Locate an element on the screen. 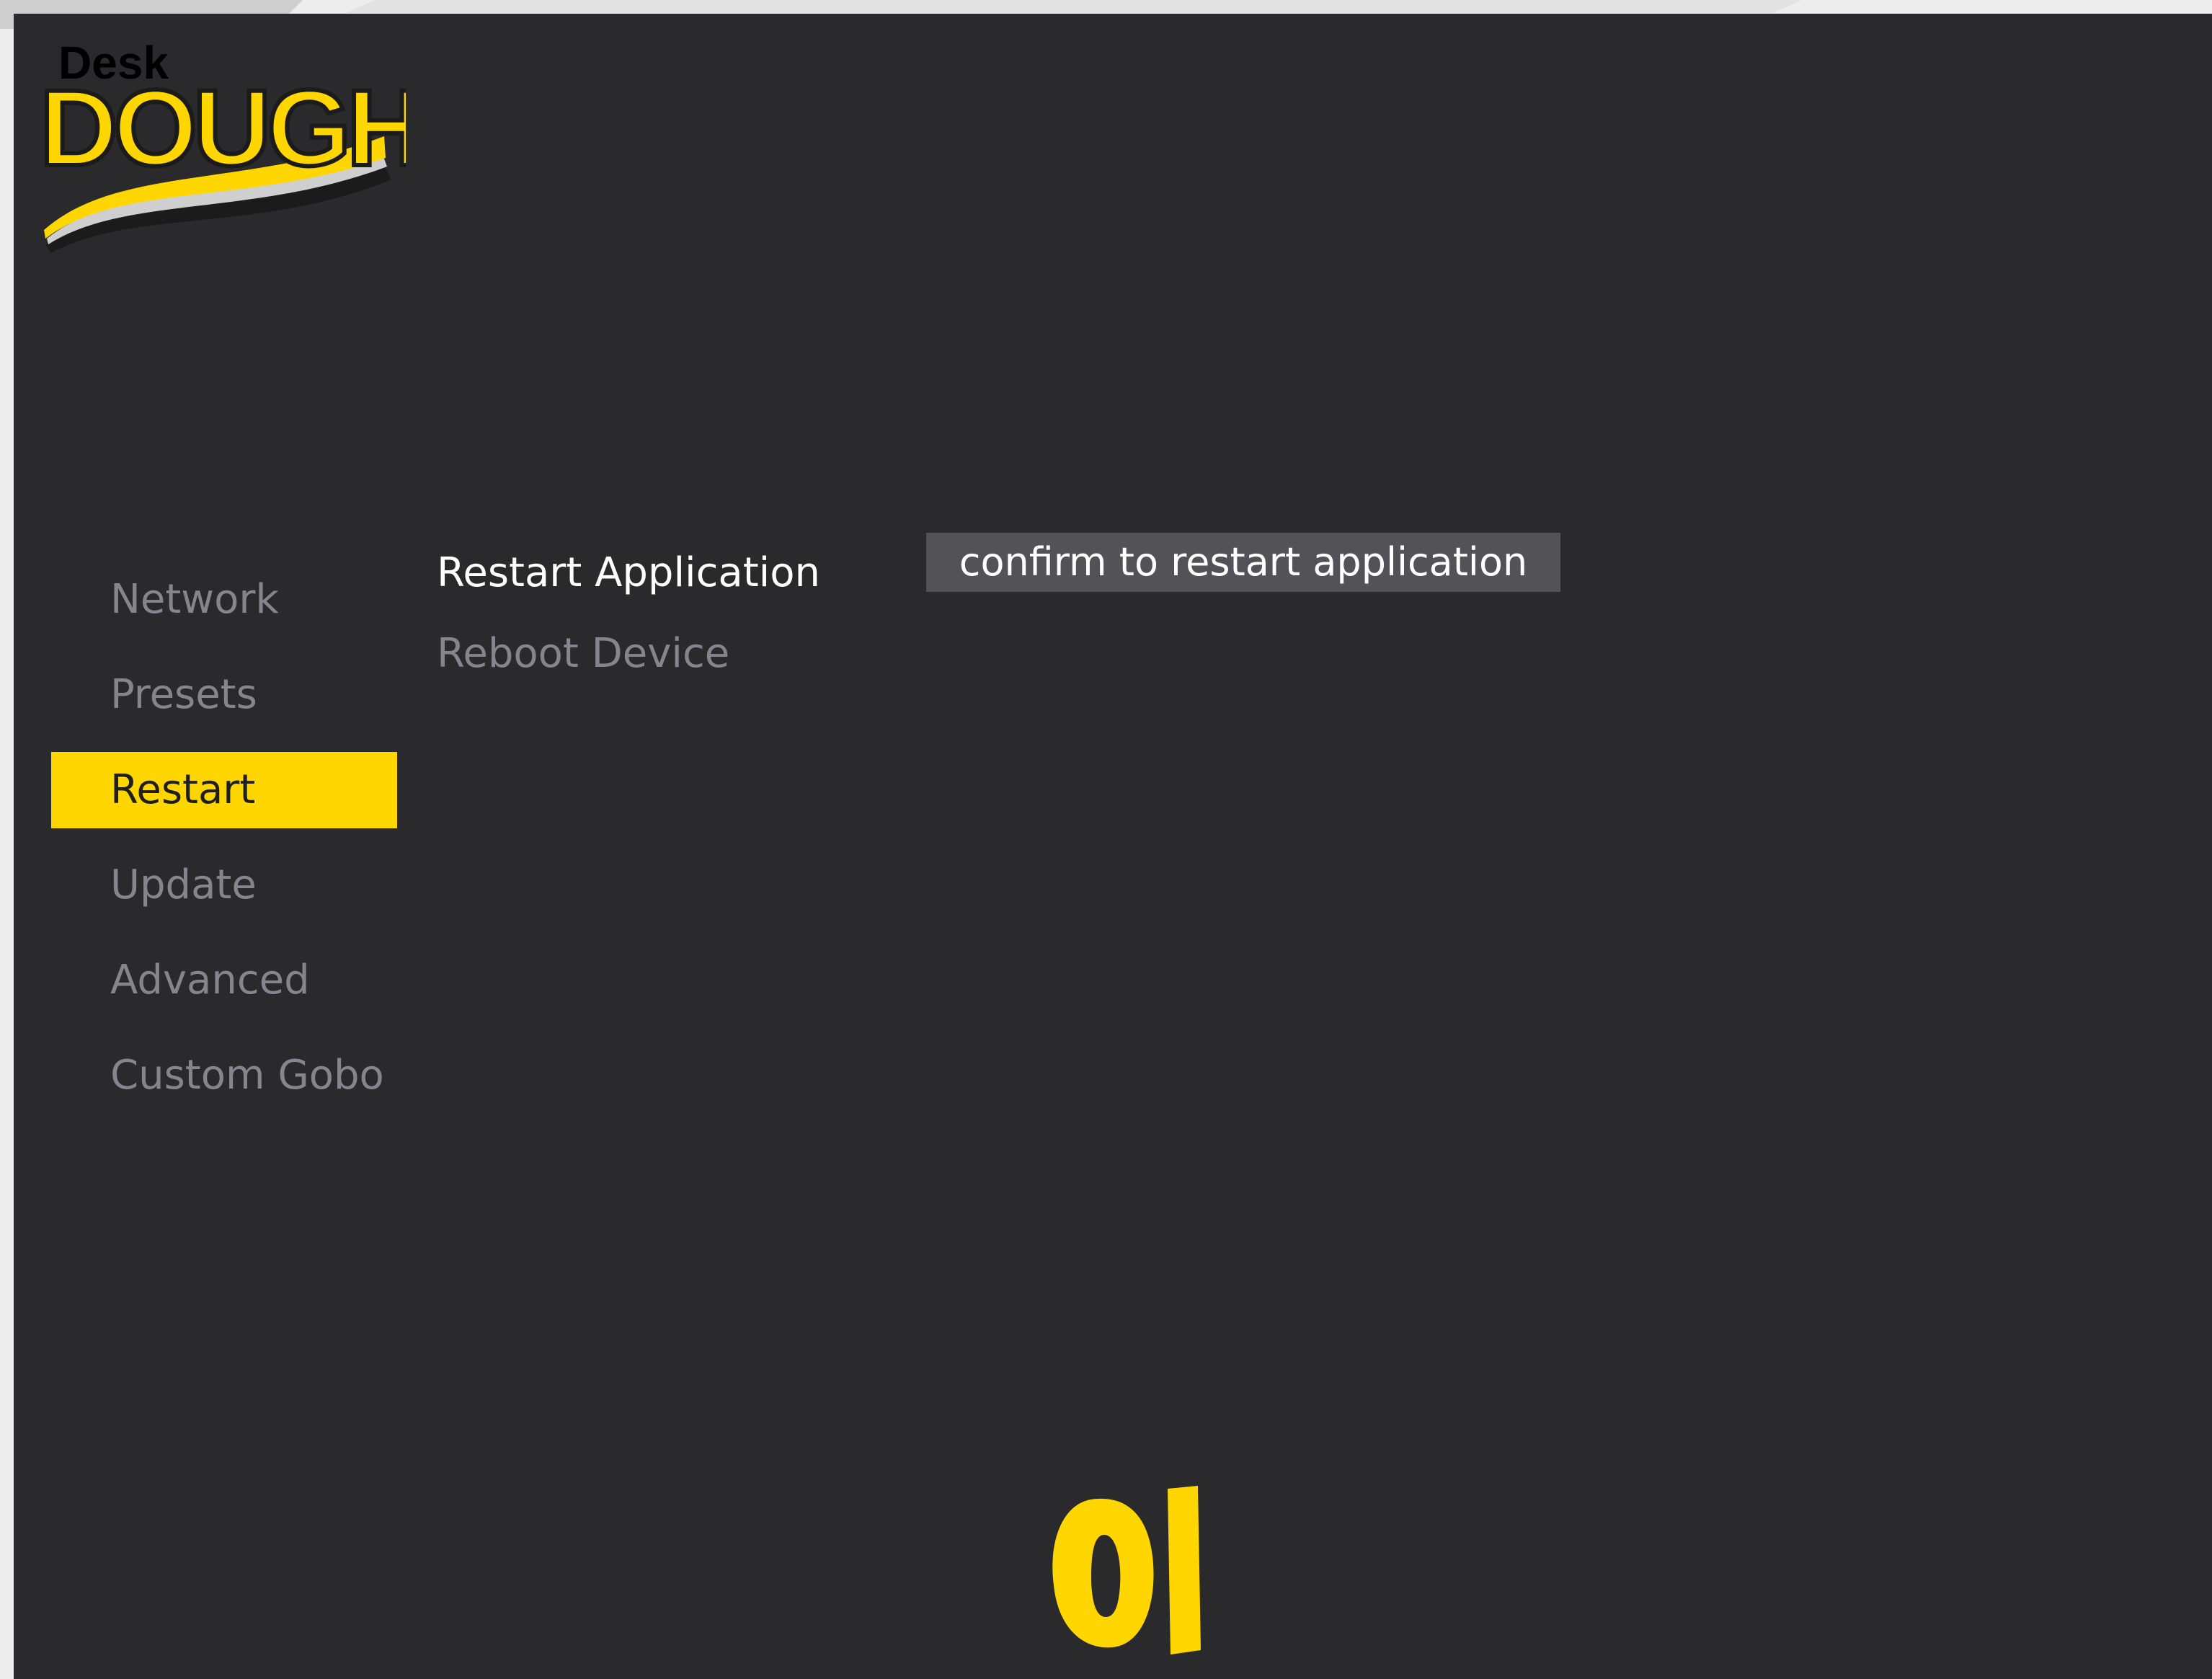 This screenshot has width=2212, height=1679. sidebar-item-presets: Presets is located at coordinates (224, 695).